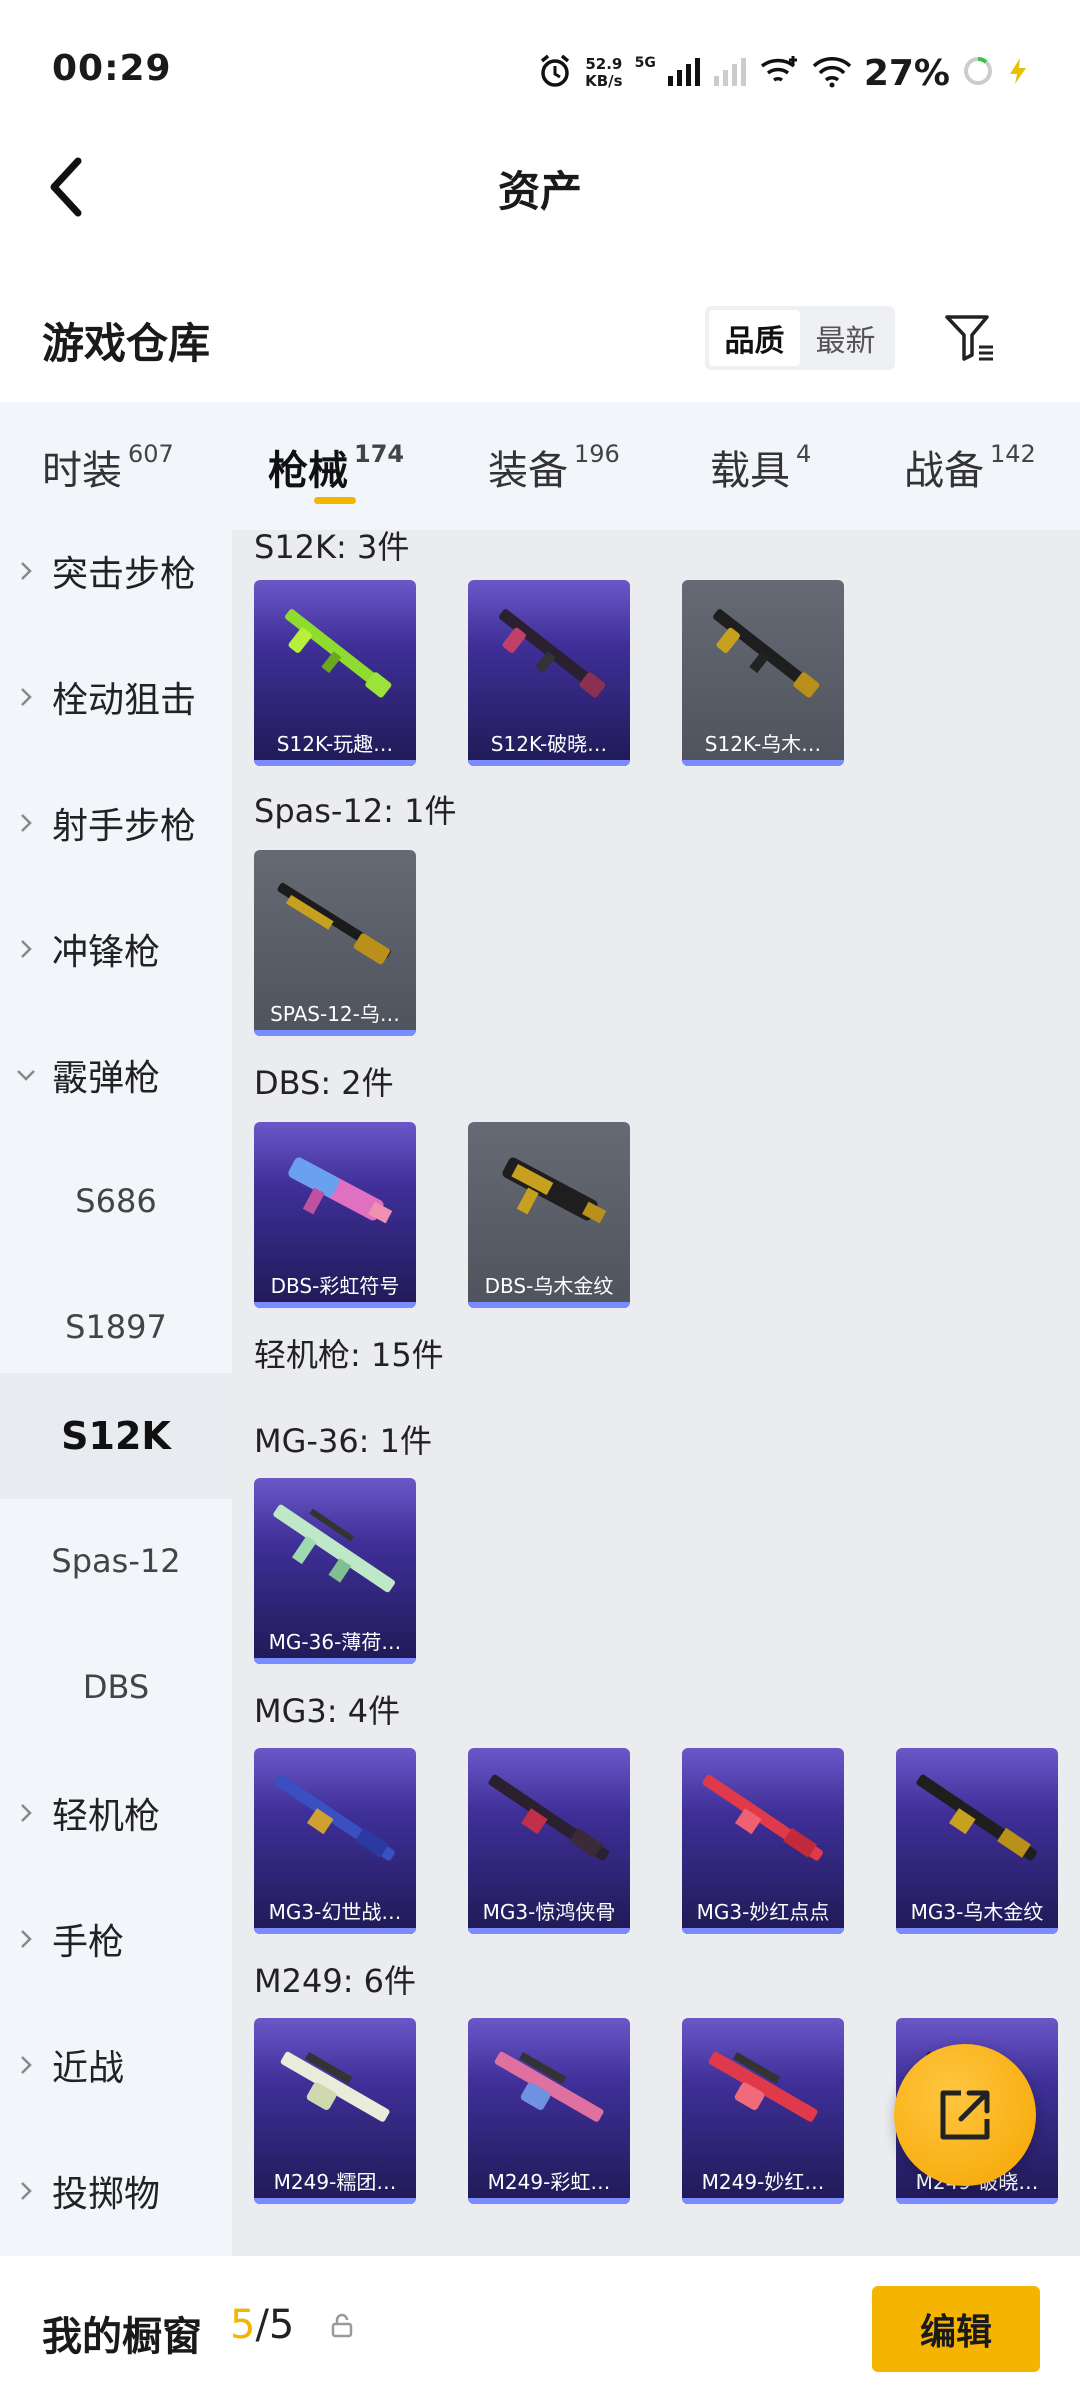 This screenshot has height=2400, width=1080. Describe the element at coordinates (540, 2328) in the screenshot. I see `showcase-bar: 我的橱窗 5/5 编辑` at that location.